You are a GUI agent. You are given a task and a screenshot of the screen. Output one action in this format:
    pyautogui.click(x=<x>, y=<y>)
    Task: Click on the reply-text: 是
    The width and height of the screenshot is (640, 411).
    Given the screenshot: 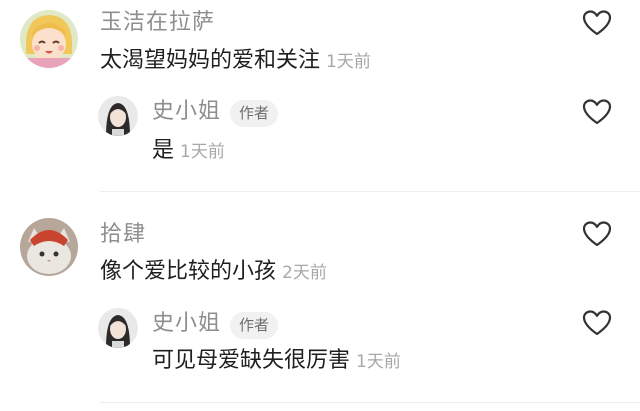 What is the action you would take?
    pyautogui.click(x=163, y=150)
    